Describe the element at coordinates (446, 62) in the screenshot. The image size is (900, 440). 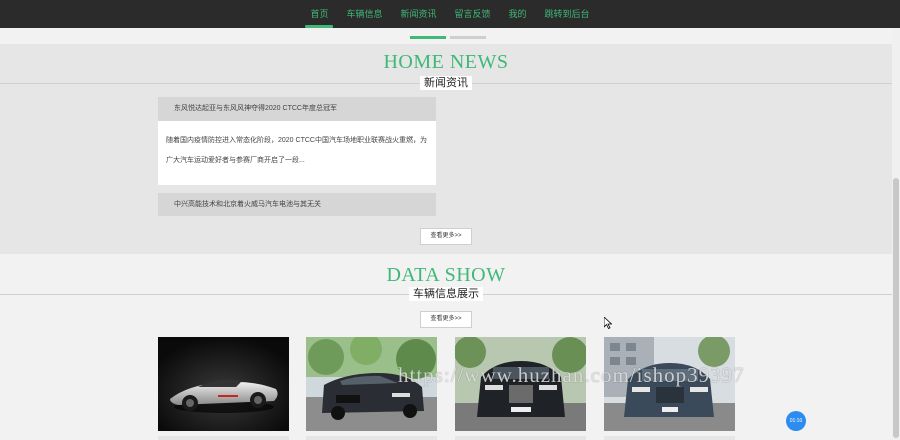
I see `news-title: HOME NEWS` at that location.